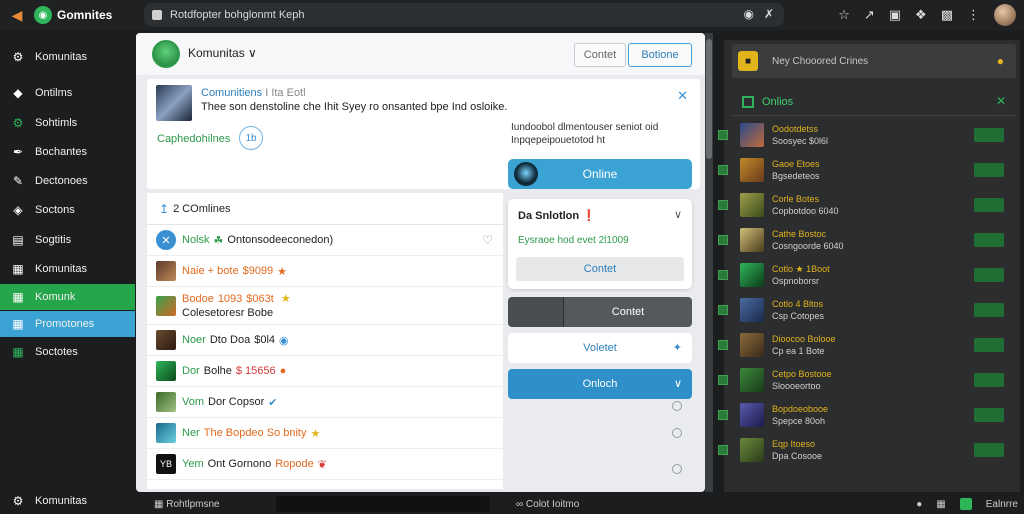 This screenshot has width=1024, height=514. What do you see at coordinates (844, 15) in the screenshot?
I see `star-icon: ☆` at bounding box center [844, 15].